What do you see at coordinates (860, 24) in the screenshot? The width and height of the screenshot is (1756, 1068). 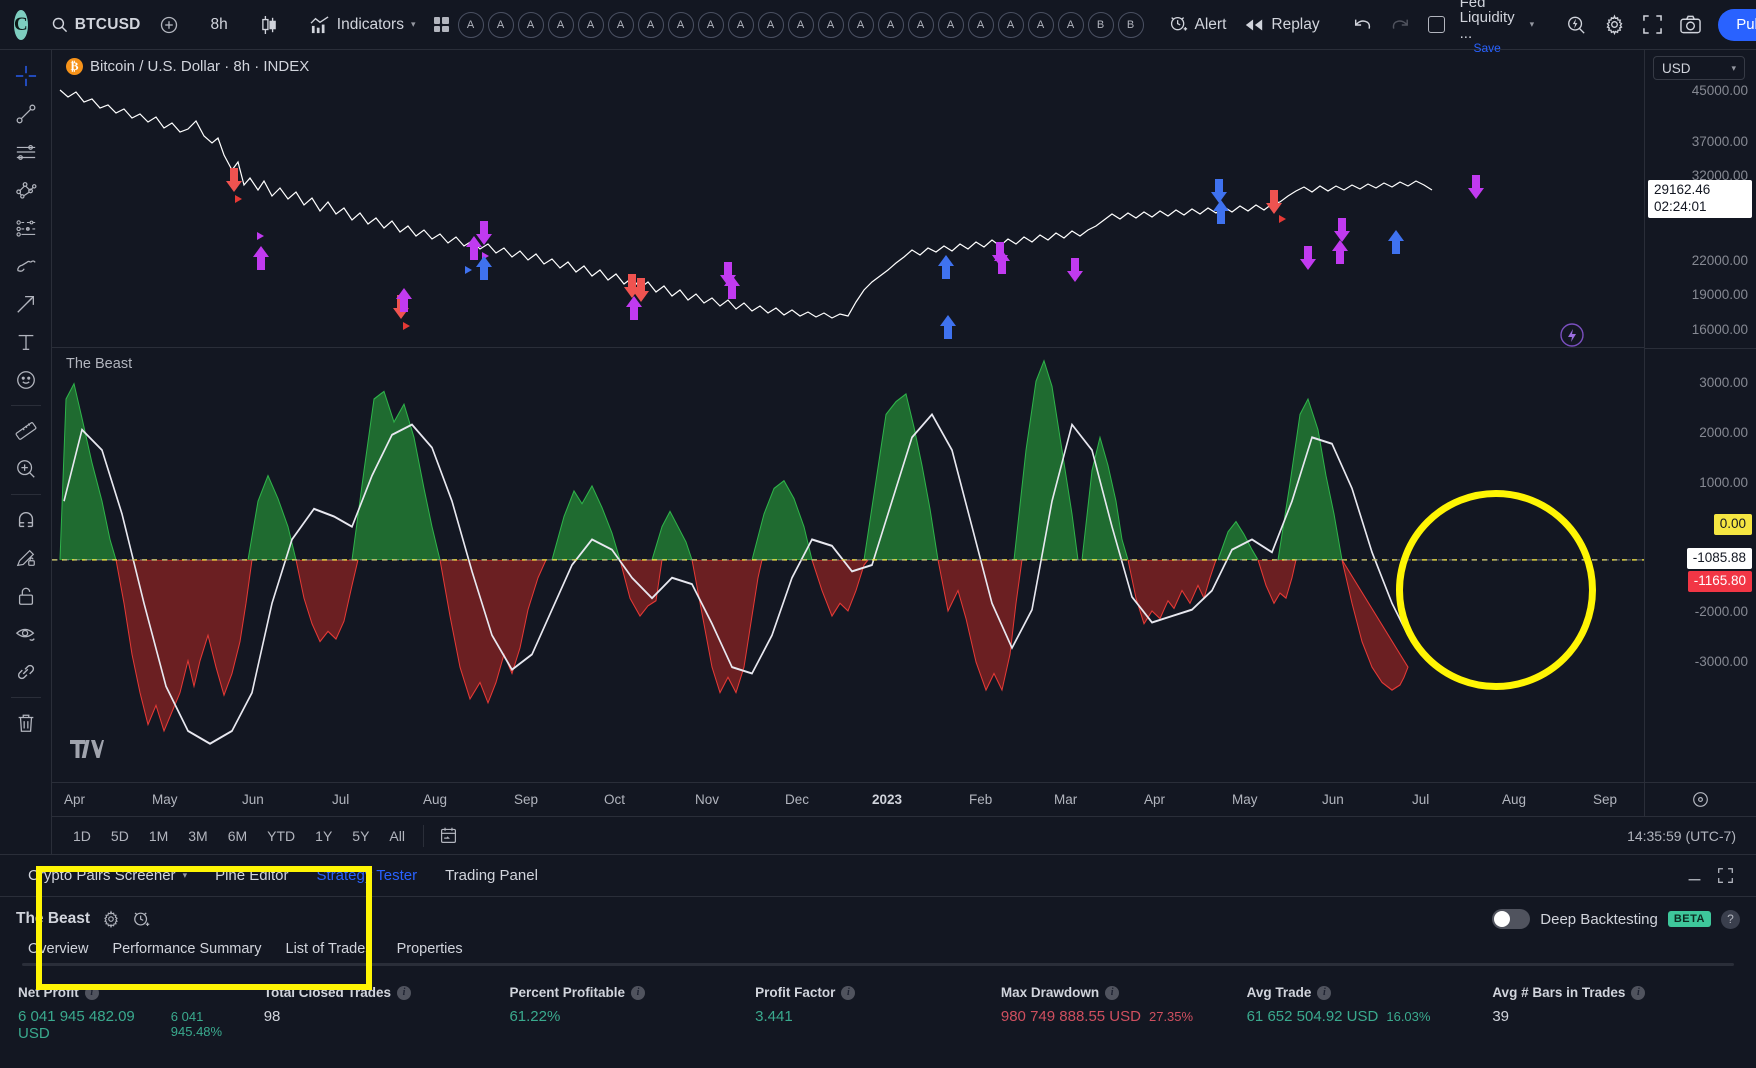 I see `template-badge-13: A` at bounding box center [860, 24].